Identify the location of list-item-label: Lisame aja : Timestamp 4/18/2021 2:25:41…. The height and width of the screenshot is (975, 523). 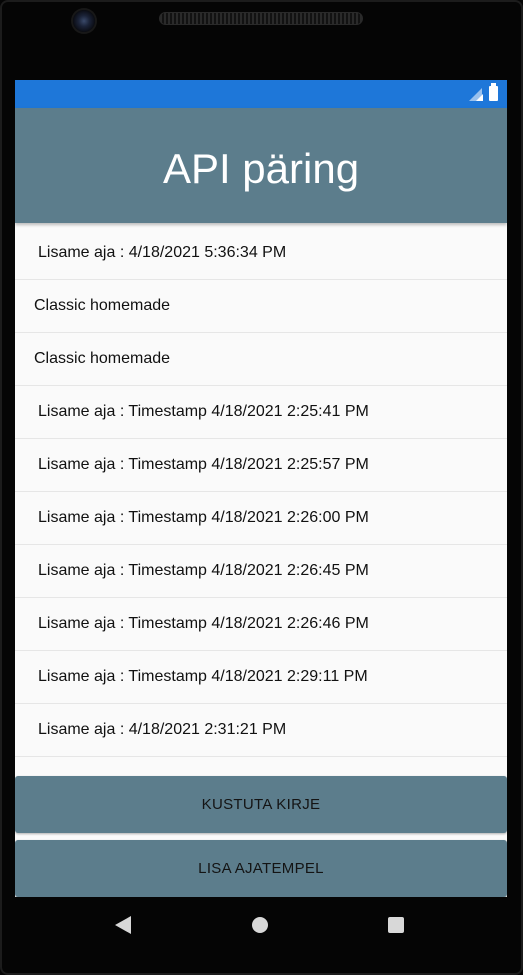
(203, 411).